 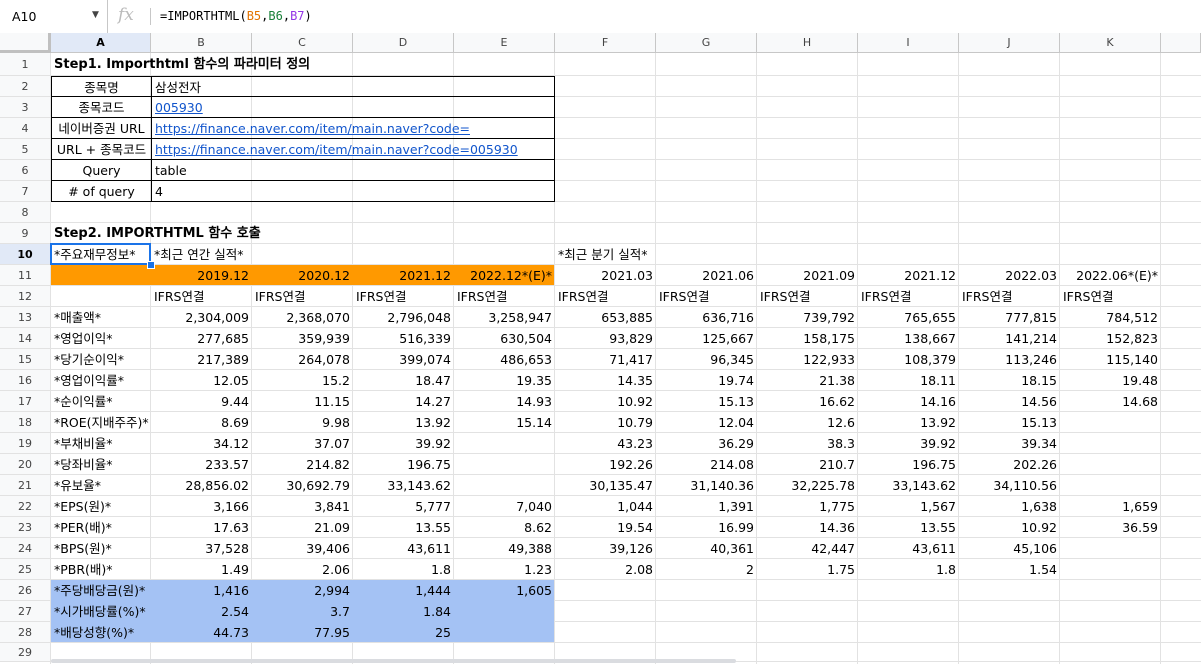 What do you see at coordinates (706, 506) in the screenshot?
I see `metric-value: 1,391` at bounding box center [706, 506].